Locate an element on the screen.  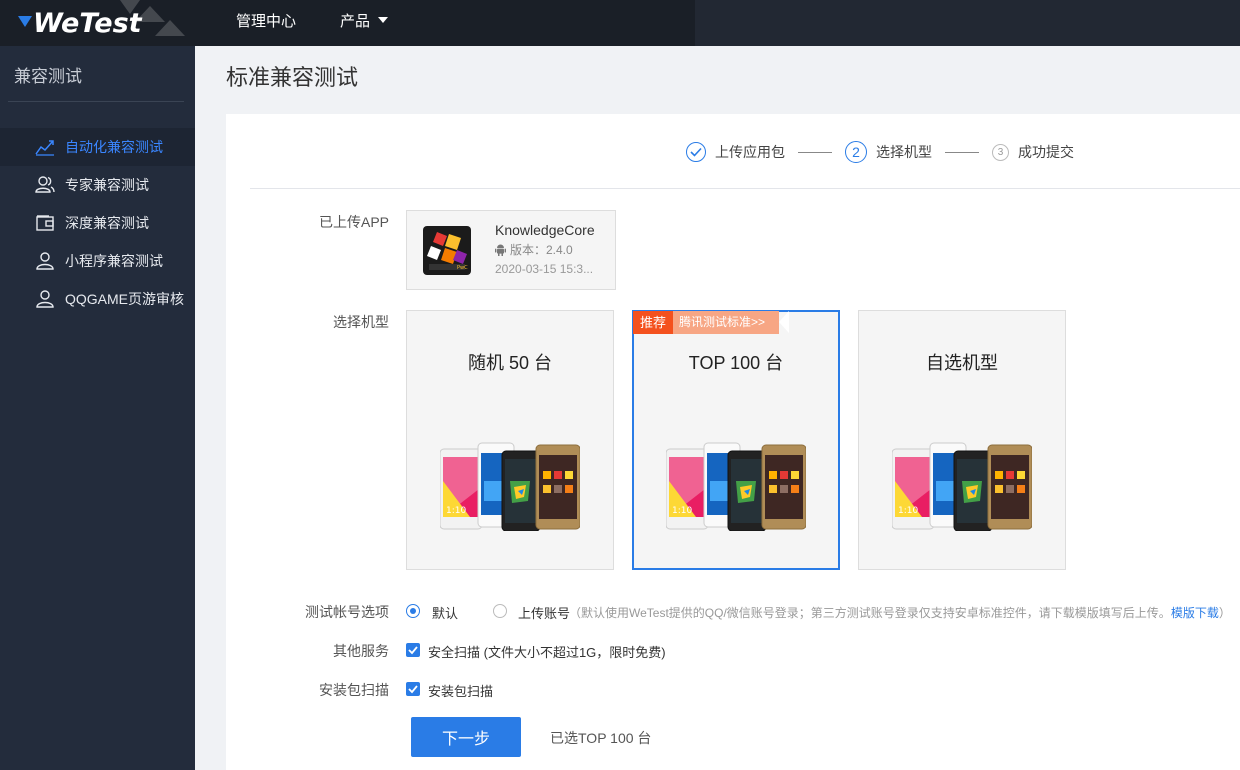
line-chart-icon is located at coordinates (45, 147).